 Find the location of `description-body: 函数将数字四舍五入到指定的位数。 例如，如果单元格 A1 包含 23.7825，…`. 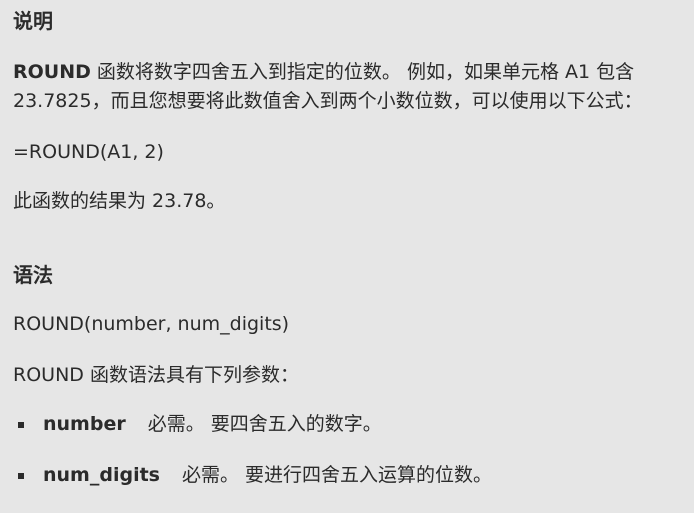

description-body: 函数将数字四舍五入到指定的位数。 例如，如果单元格 A1 包含 23.7825，… is located at coordinates (328, 86).